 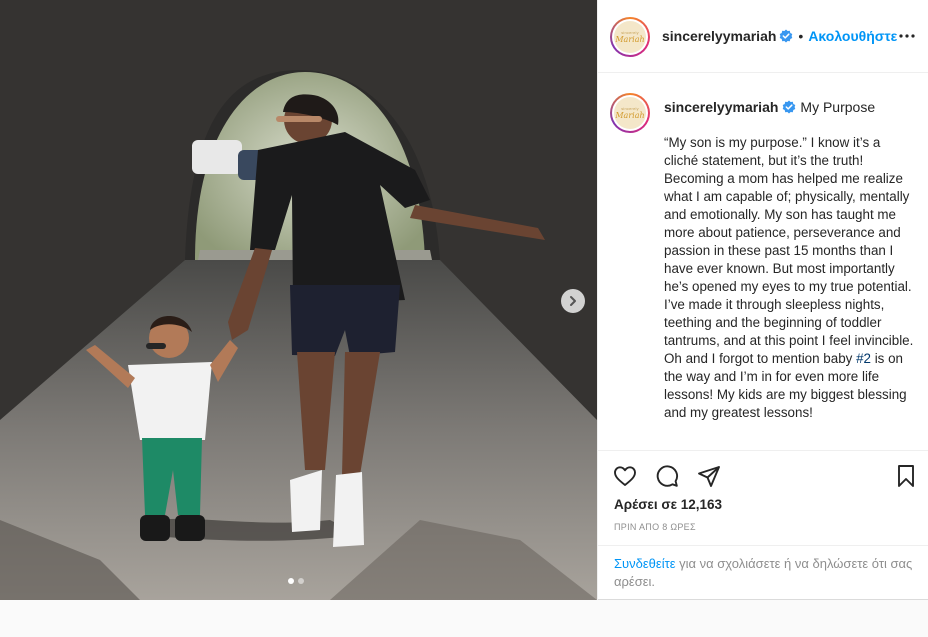 I want to click on comment-icon, so click(x=667, y=476).